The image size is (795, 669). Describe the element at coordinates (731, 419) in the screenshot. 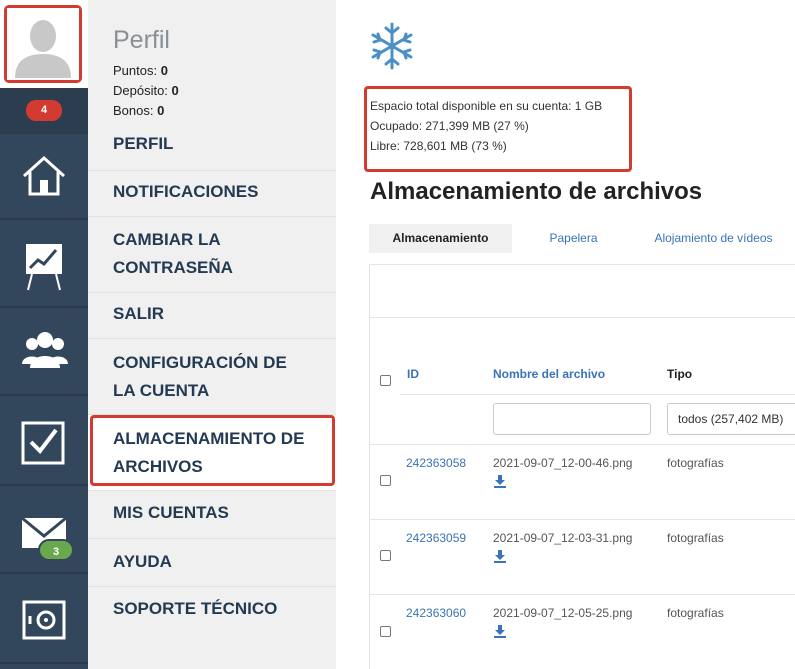

I see `type-filter-select: todos (257,402 MB)` at that location.